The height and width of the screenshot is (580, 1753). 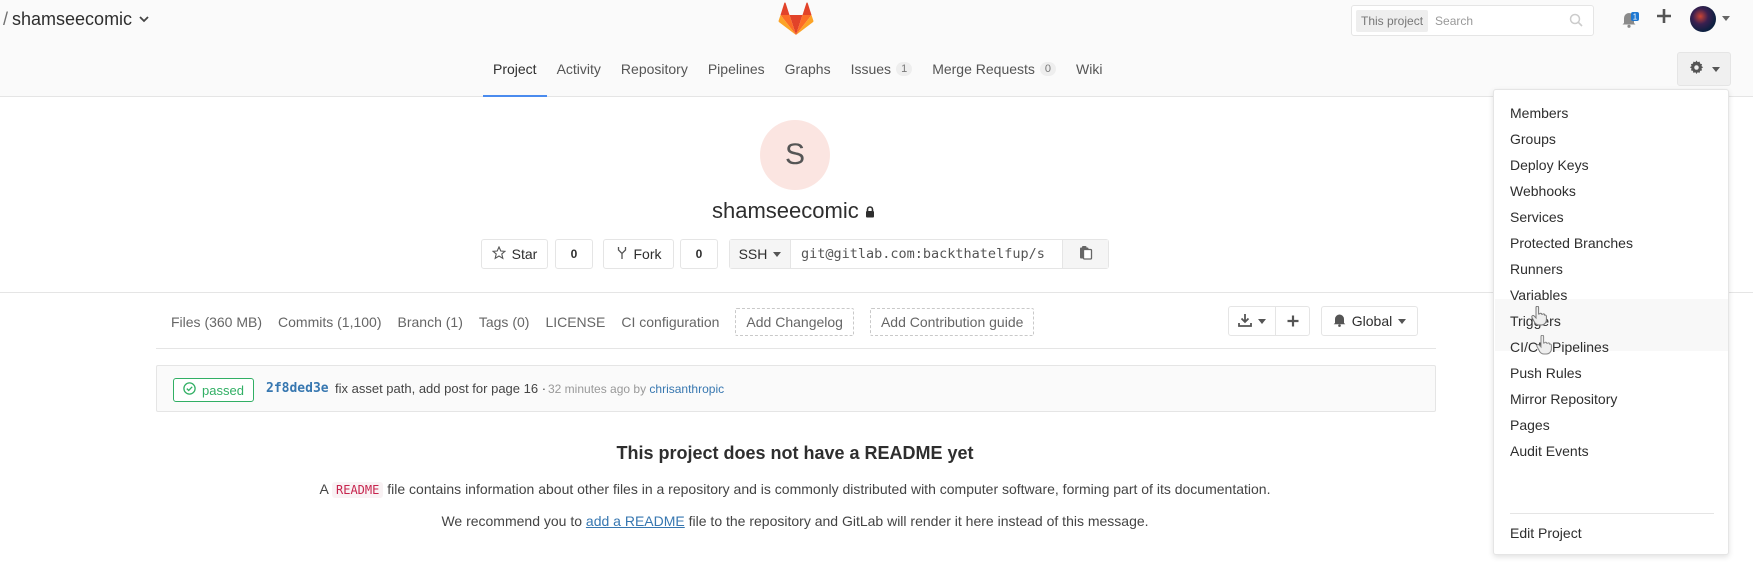 What do you see at coordinates (1536, 269) in the screenshot?
I see `menu-item-runners: Runners` at bounding box center [1536, 269].